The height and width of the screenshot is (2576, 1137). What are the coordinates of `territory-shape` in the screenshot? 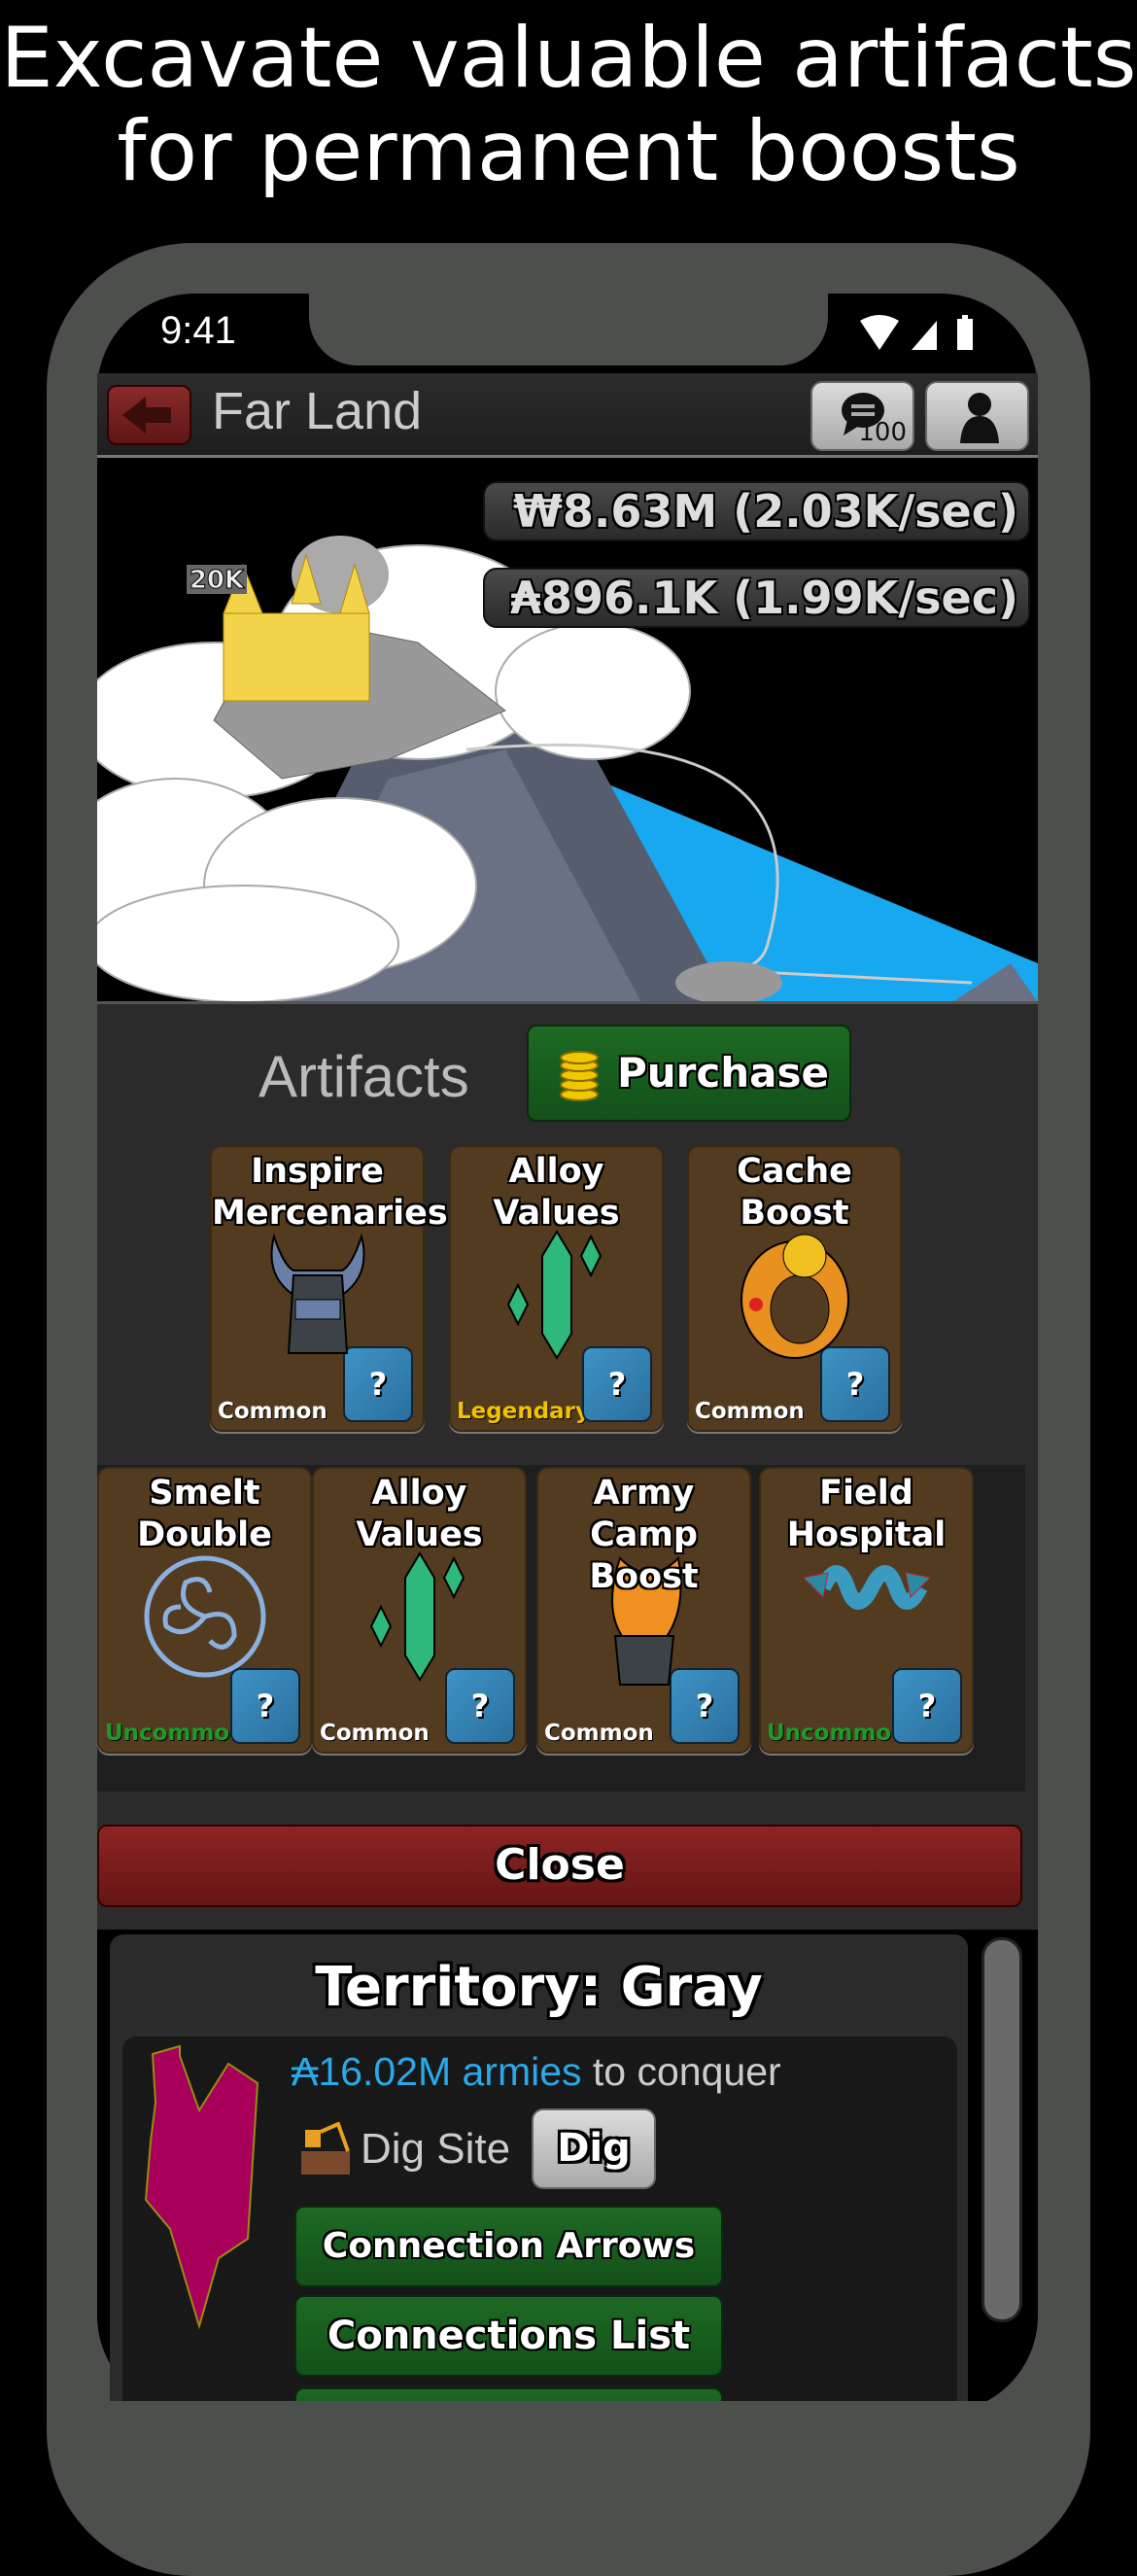 It's located at (201, 2187).